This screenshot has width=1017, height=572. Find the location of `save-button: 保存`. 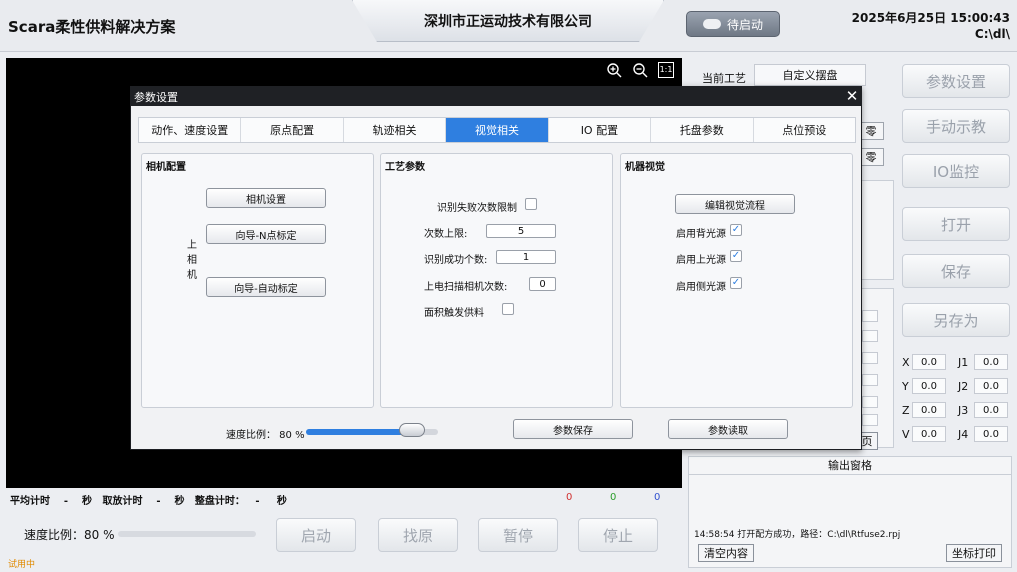

save-button: 保存 is located at coordinates (956, 271).